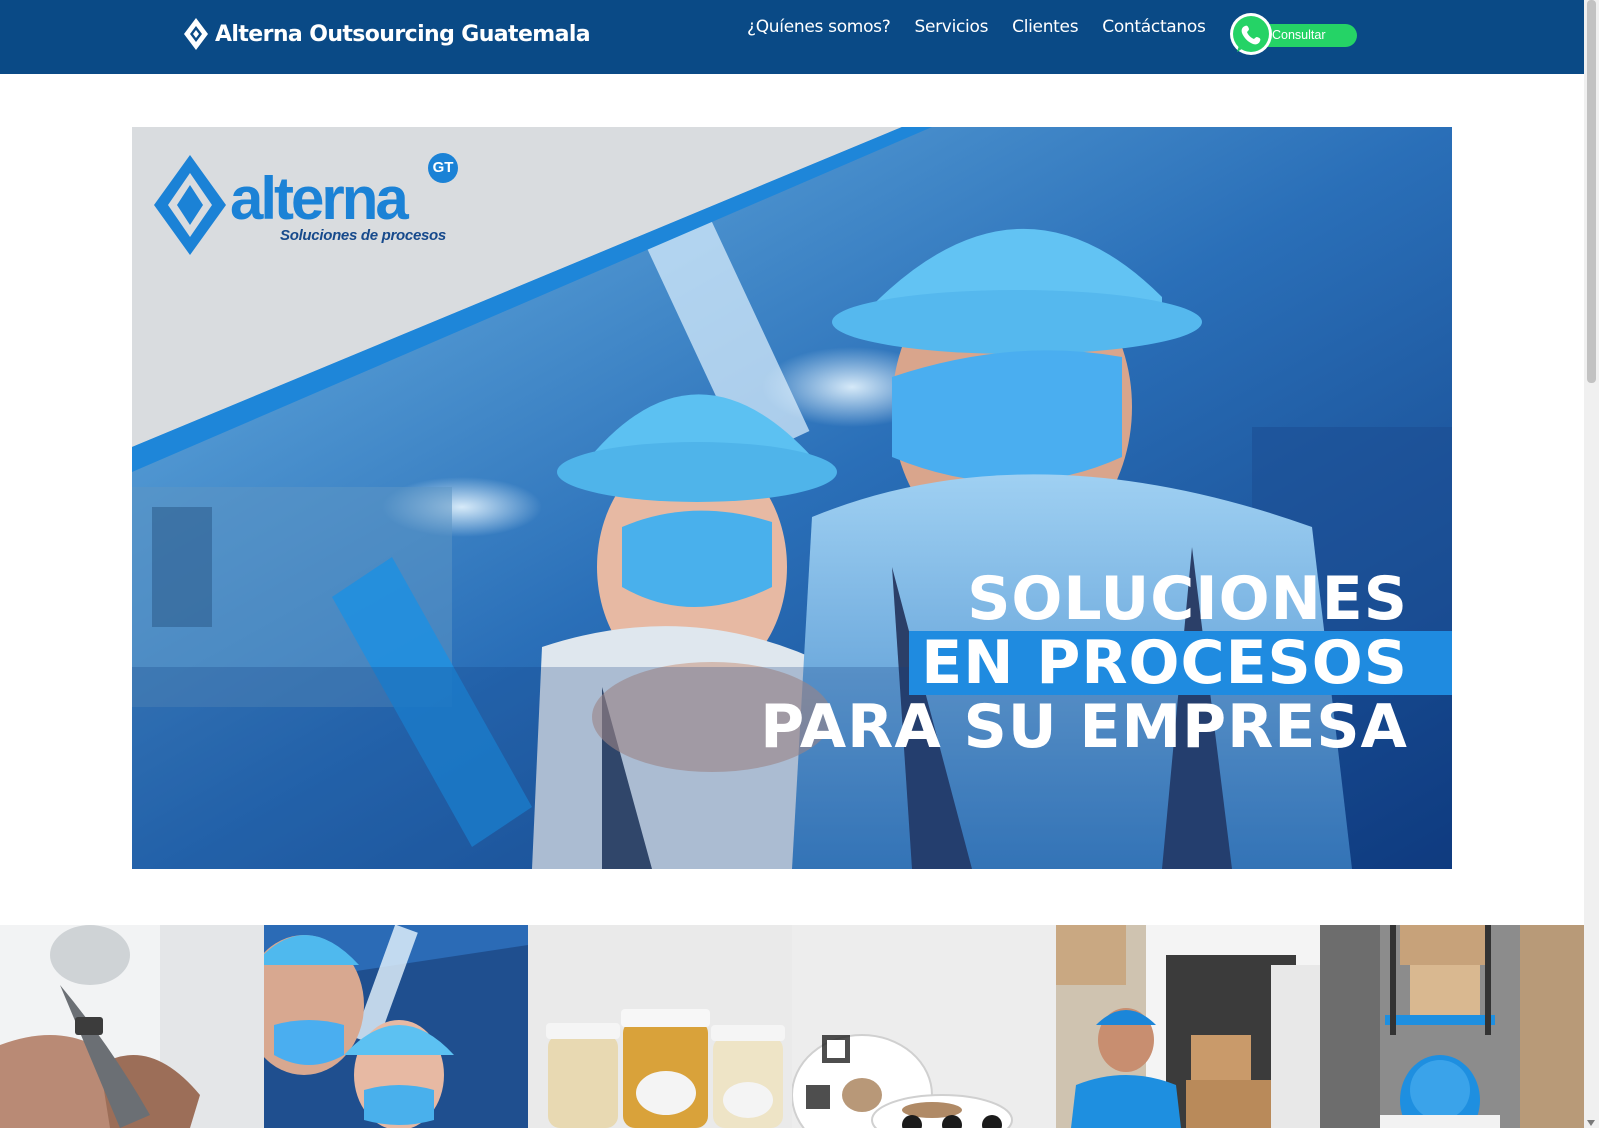  What do you see at coordinates (1154, 27) in the screenshot?
I see `nav-contactanos: Contáctanos` at bounding box center [1154, 27].